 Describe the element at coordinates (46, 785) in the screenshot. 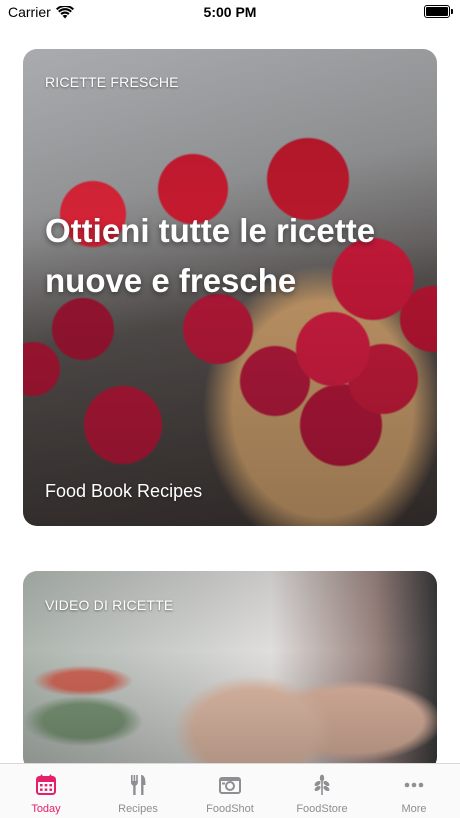

I see `calendar-icon` at that location.